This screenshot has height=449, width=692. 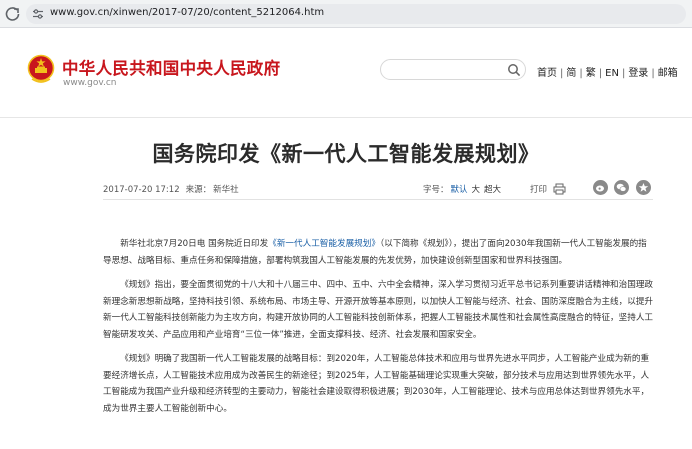 I want to click on publish-date: 2017-07-20 17:12, so click(x=141, y=190).